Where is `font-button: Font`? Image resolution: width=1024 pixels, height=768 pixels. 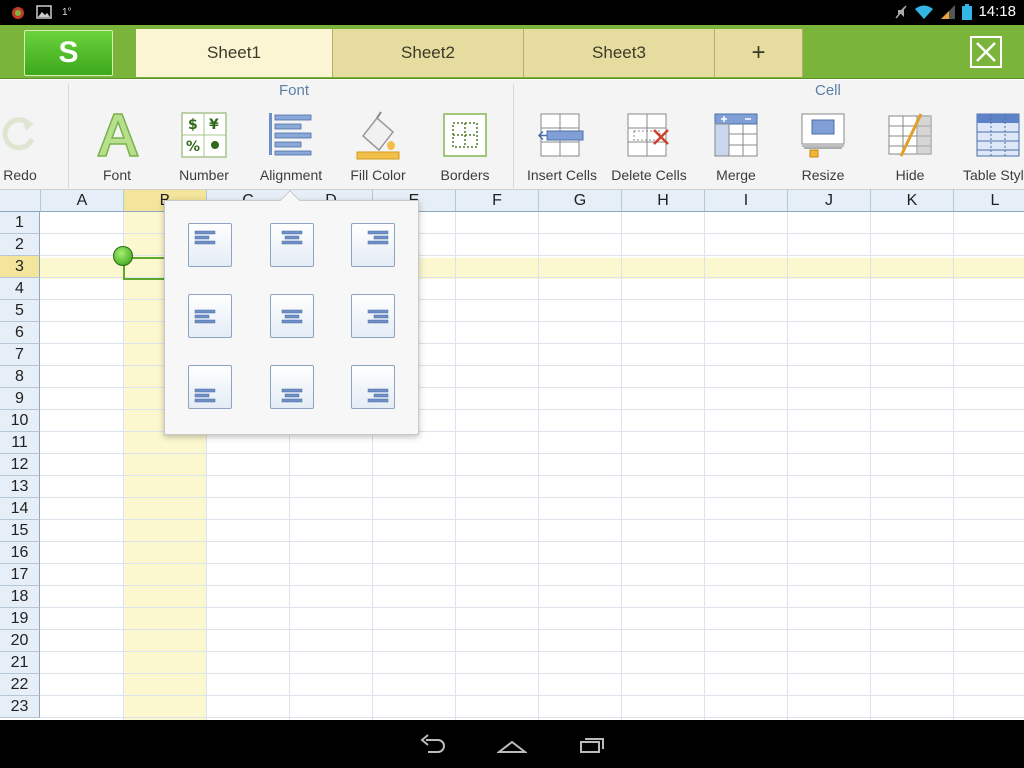 font-button: Font is located at coordinates (117, 147).